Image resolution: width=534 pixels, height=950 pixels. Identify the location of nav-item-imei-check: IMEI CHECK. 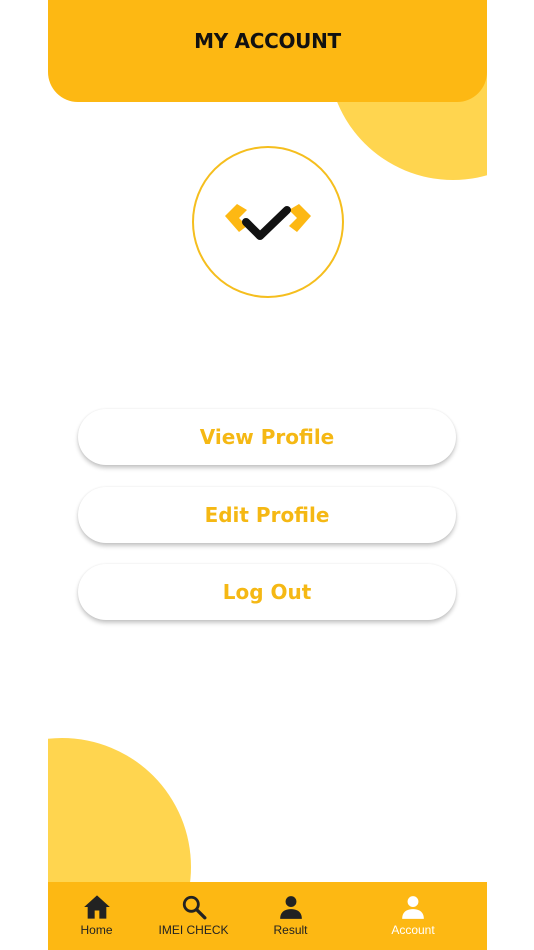
(193, 916).